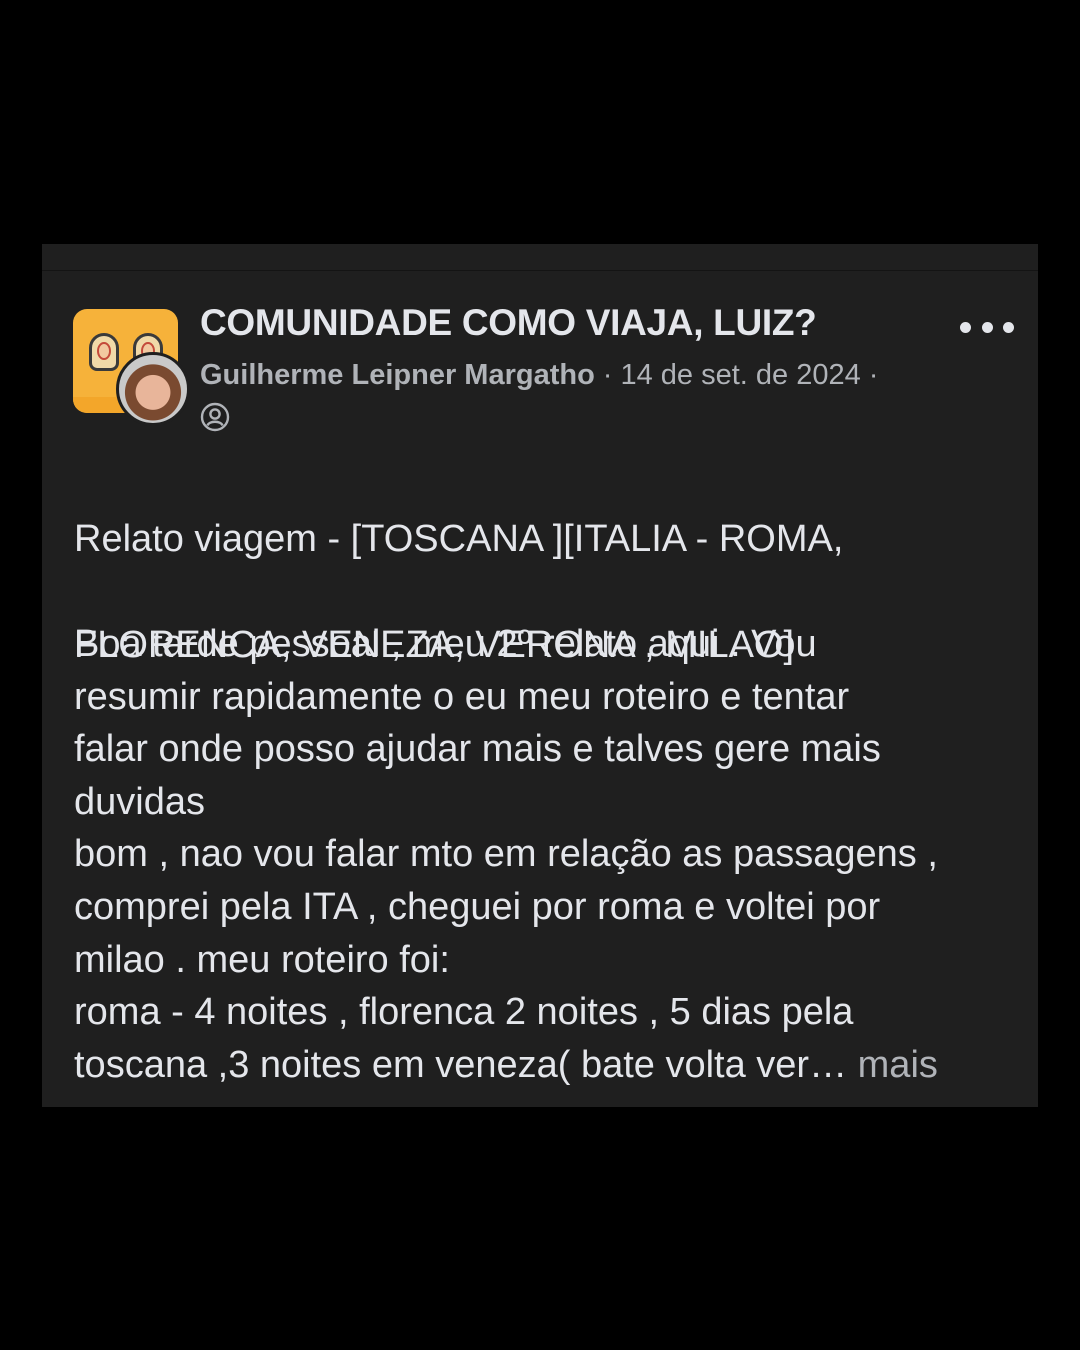  Describe the element at coordinates (262, 959) in the screenshot. I see `post-body-line: milao . meu roteiro foi:` at that location.